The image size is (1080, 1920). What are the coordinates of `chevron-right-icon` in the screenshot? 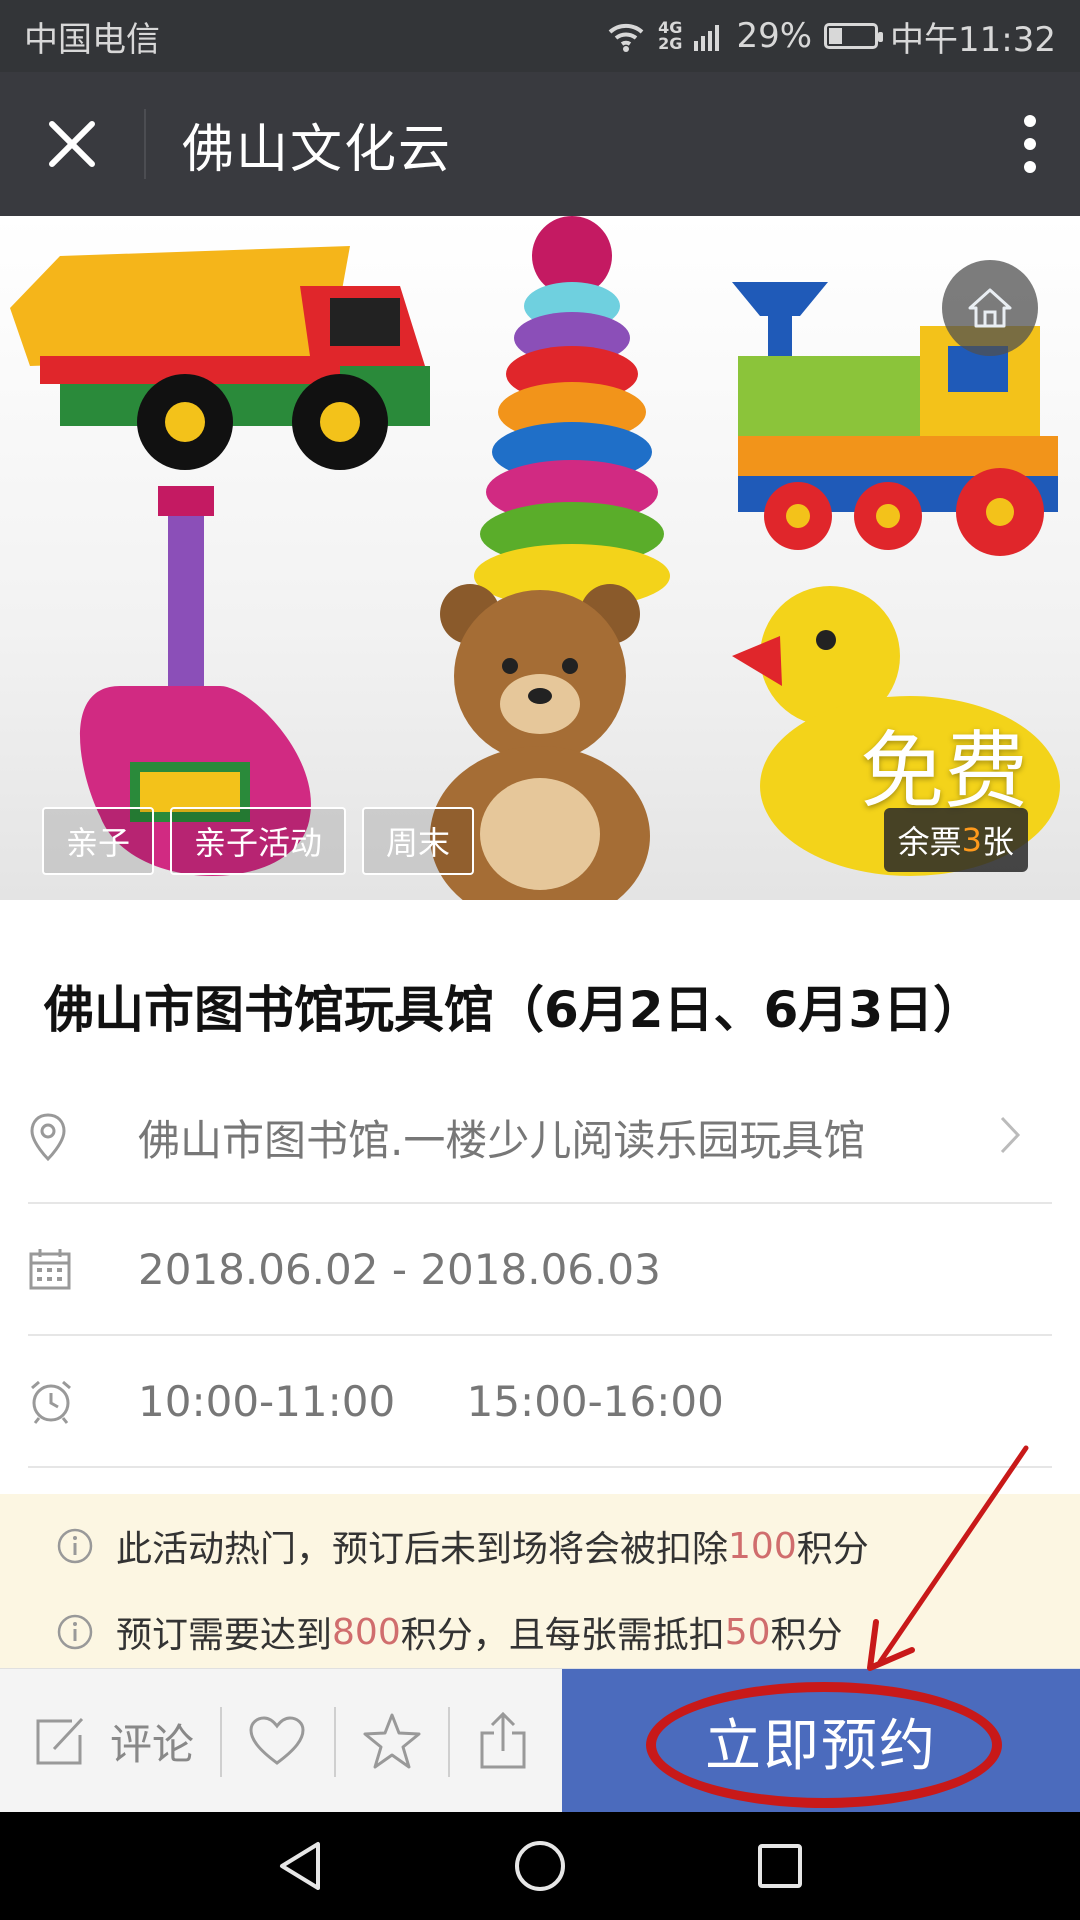 It's located at (1010, 1137).